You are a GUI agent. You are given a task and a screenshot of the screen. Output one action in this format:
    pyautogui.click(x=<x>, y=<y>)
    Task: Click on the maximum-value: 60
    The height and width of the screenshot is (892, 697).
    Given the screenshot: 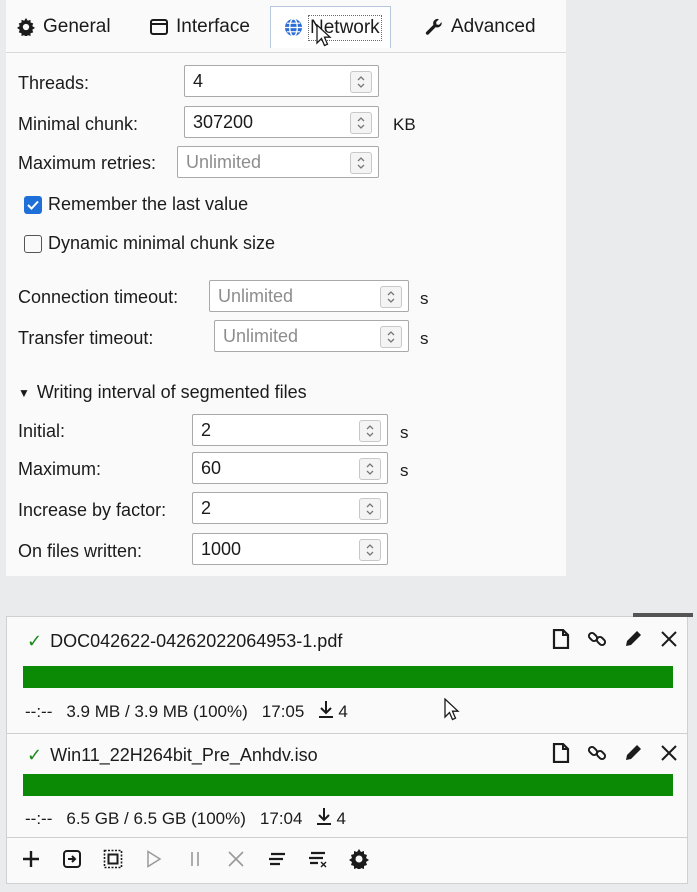 What is the action you would take?
    pyautogui.click(x=211, y=467)
    